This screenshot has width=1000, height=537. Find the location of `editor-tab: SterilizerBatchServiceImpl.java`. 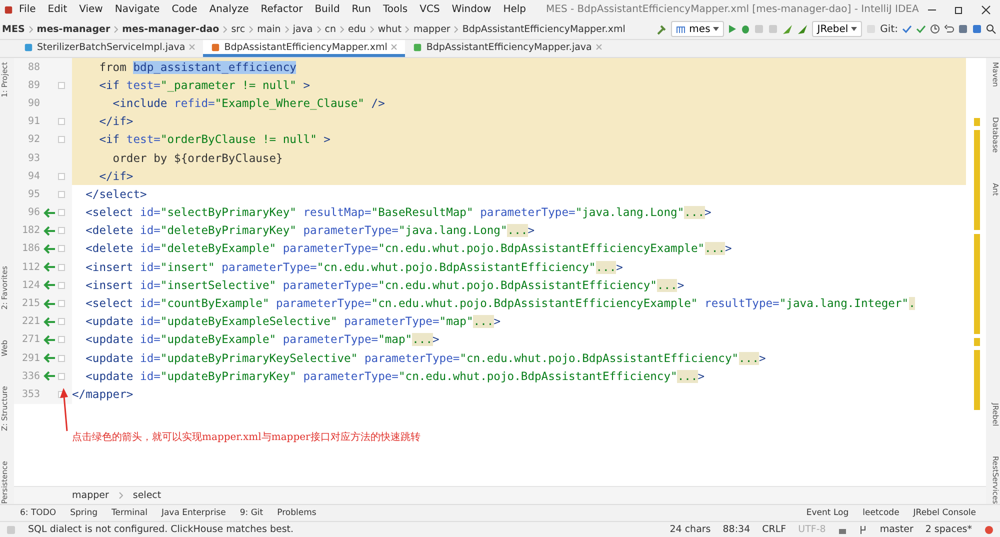

editor-tab: SterilizerBatchServiceImpl.java is located at coordinates (110, 48).